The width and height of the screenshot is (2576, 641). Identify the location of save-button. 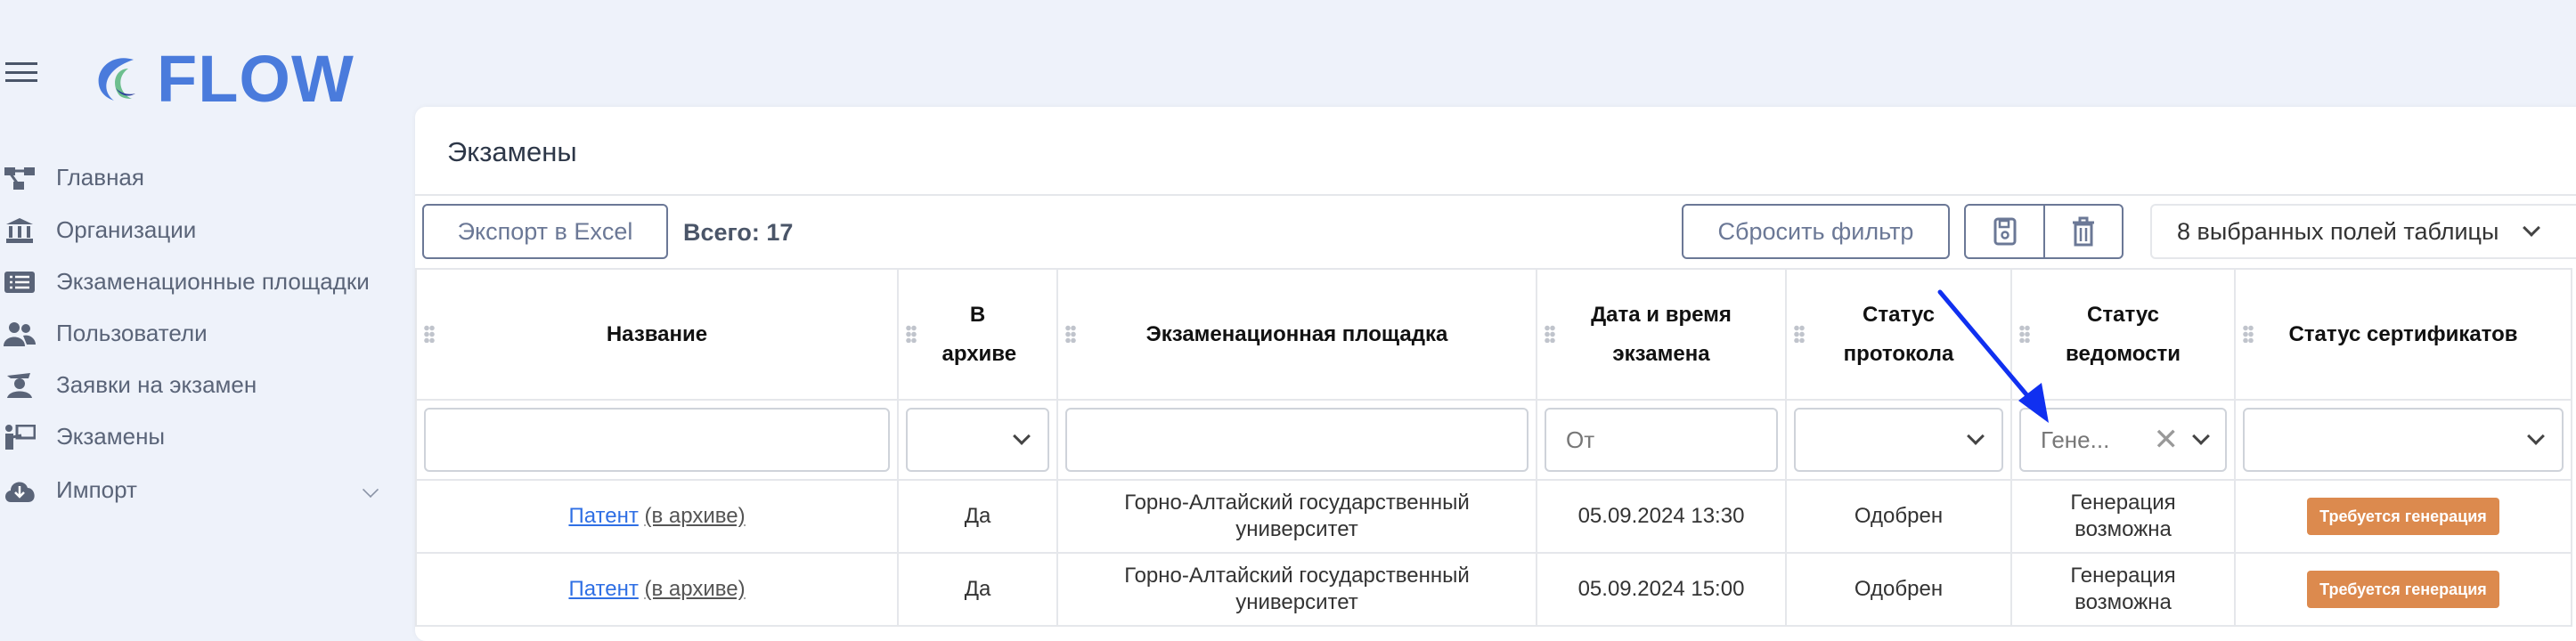
(2005, 231).